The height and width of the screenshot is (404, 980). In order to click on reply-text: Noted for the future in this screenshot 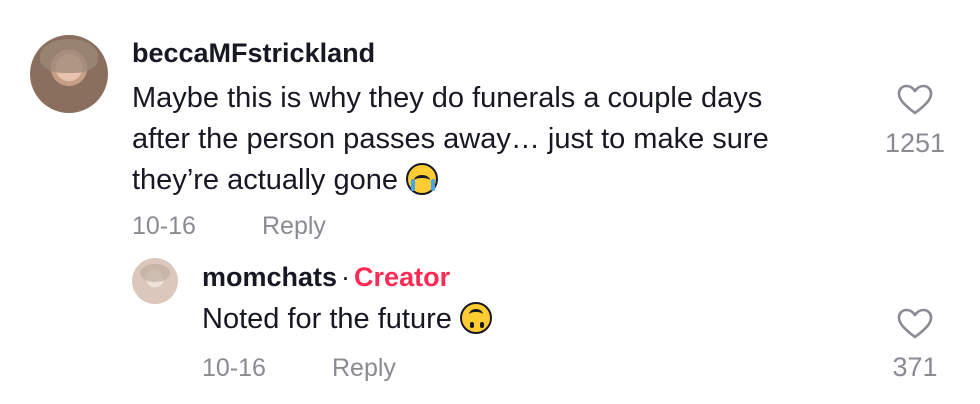, I will do `click(347, 319)`.